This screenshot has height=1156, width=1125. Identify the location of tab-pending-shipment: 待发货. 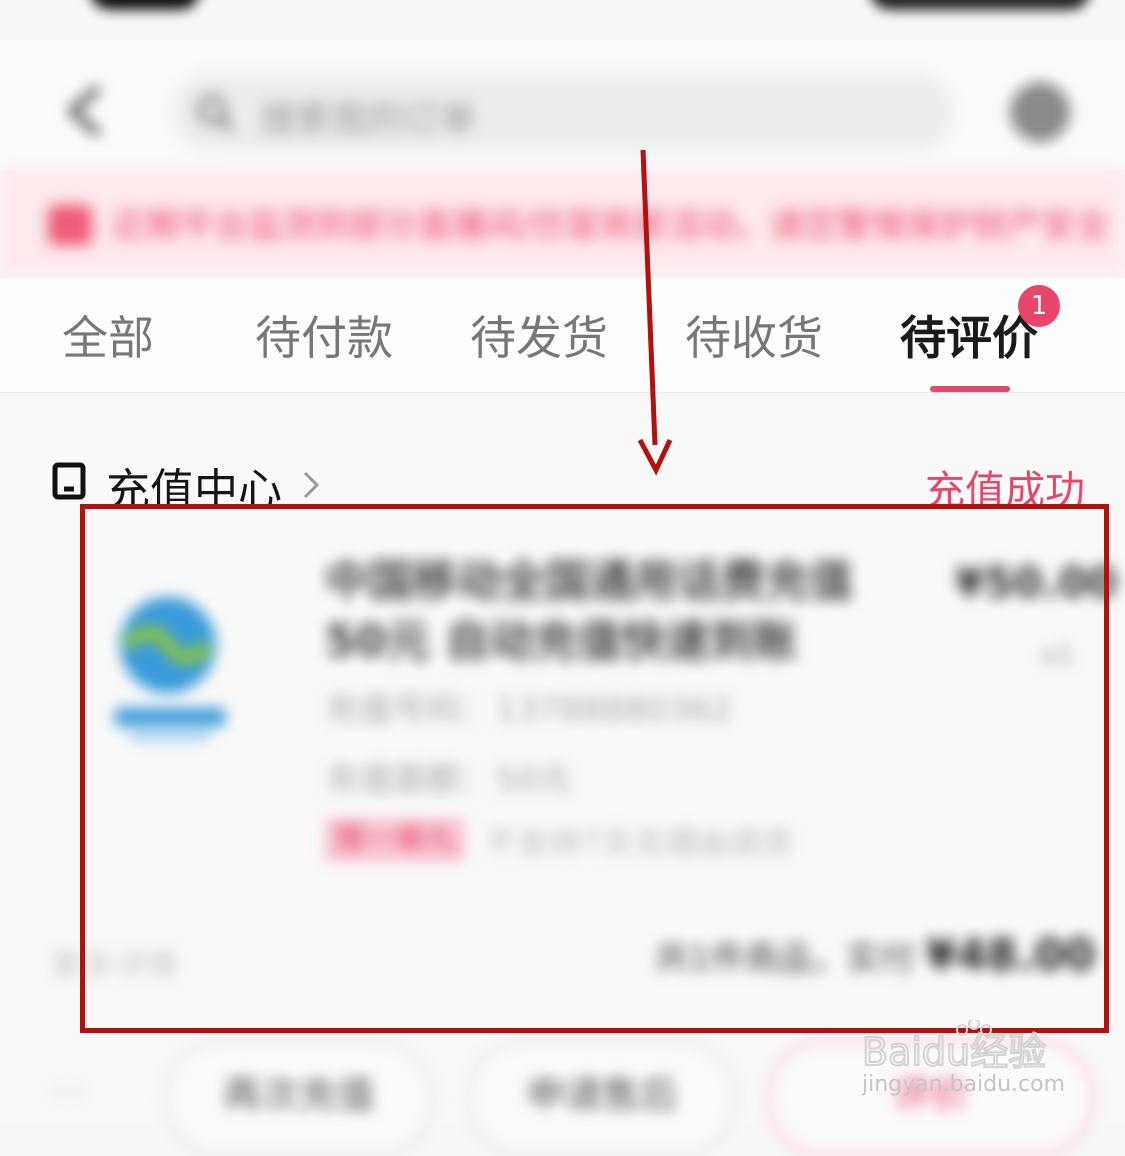
(539, 335).